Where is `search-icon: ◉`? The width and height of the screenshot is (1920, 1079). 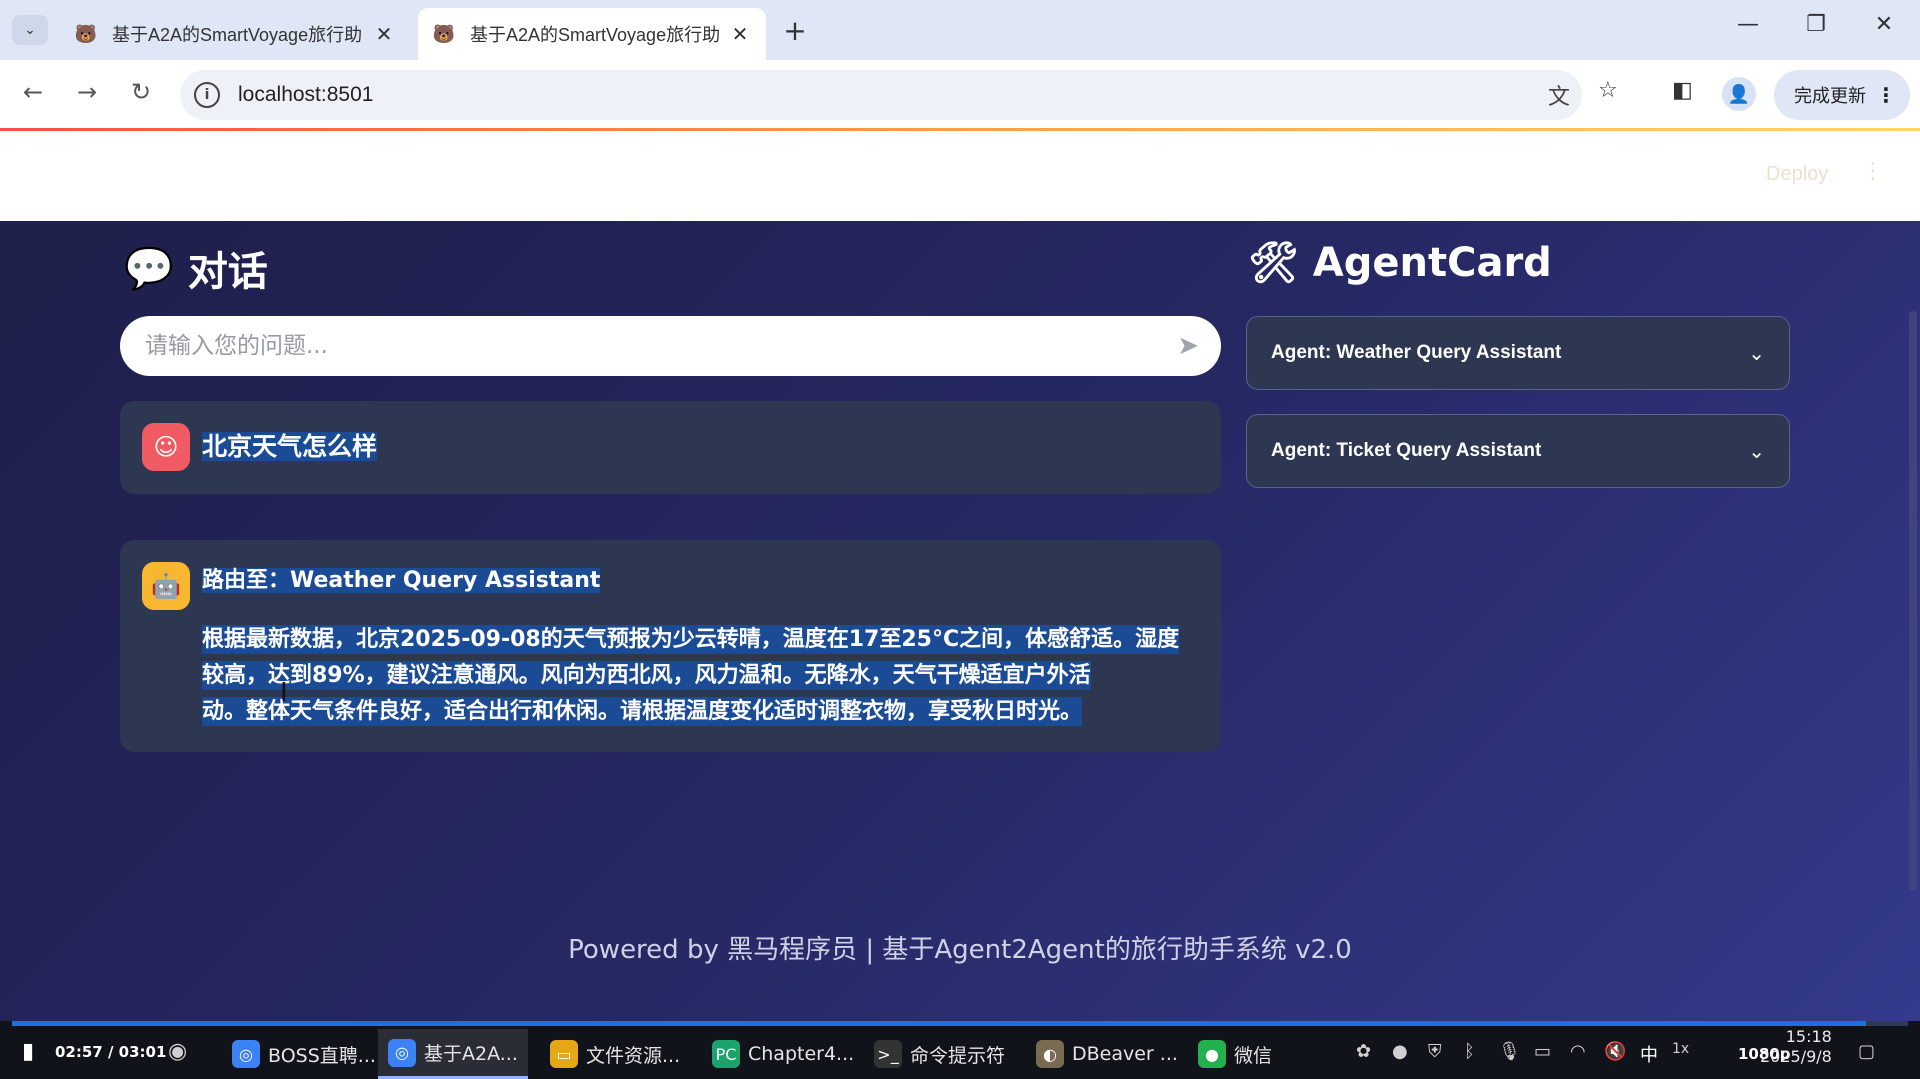 search-icon: ◉ is located at coordinates (177, 1051).